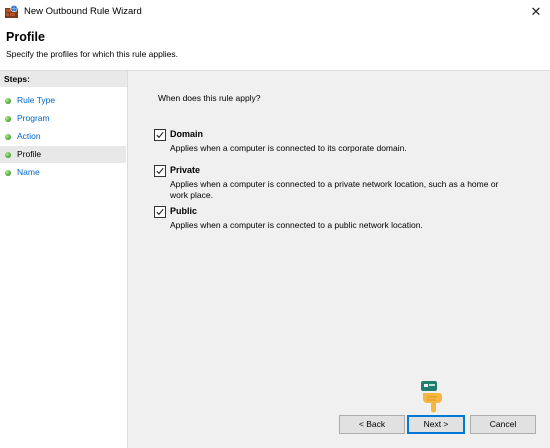 Image resolution: width=550 pixels, height=448 pixels. I want to click on sidebar-item-action: Action, so click(63, 136).